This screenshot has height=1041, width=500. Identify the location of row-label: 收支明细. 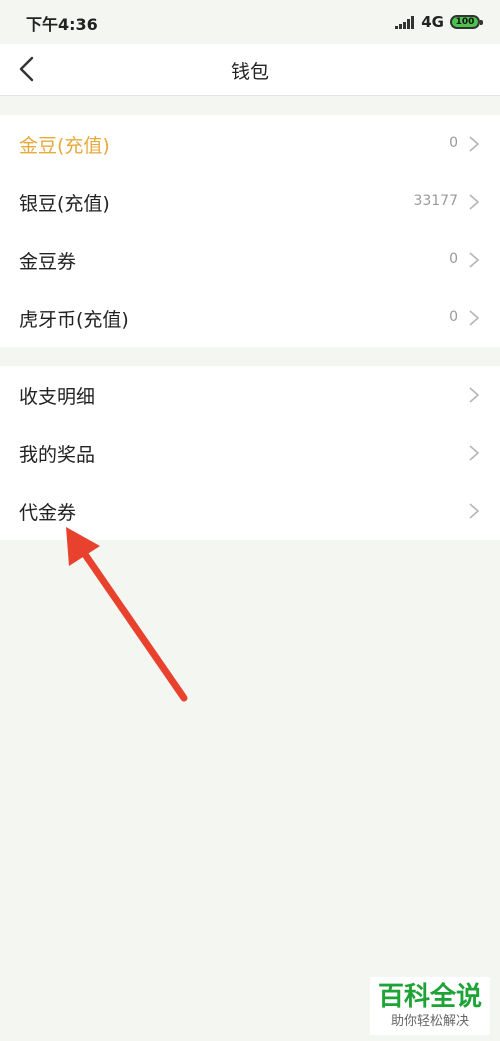
(57, 397).